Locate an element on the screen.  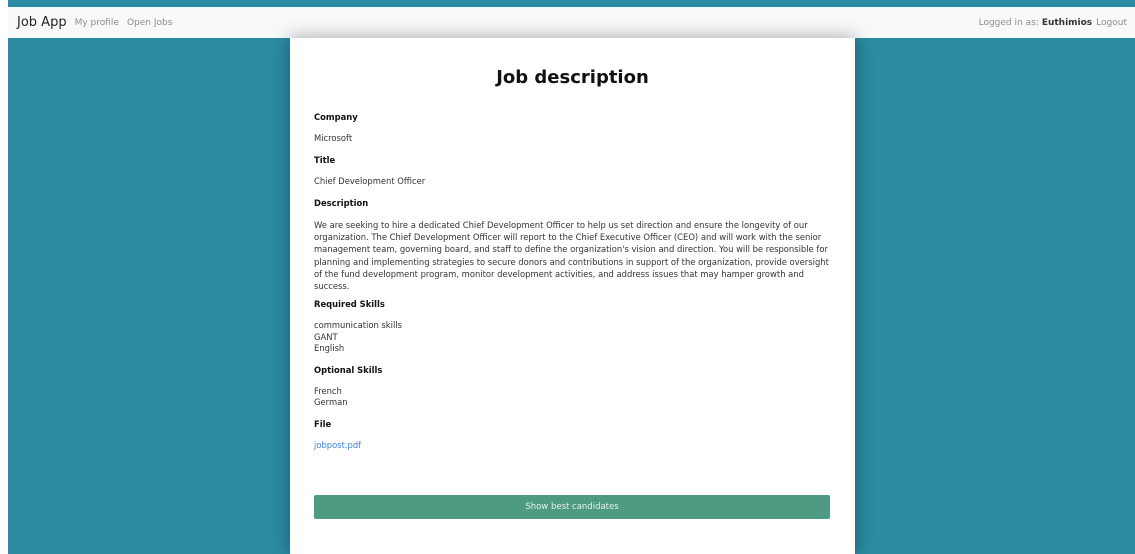
logged-in-label: Logged in as: is located at coordinates (1008, 22).